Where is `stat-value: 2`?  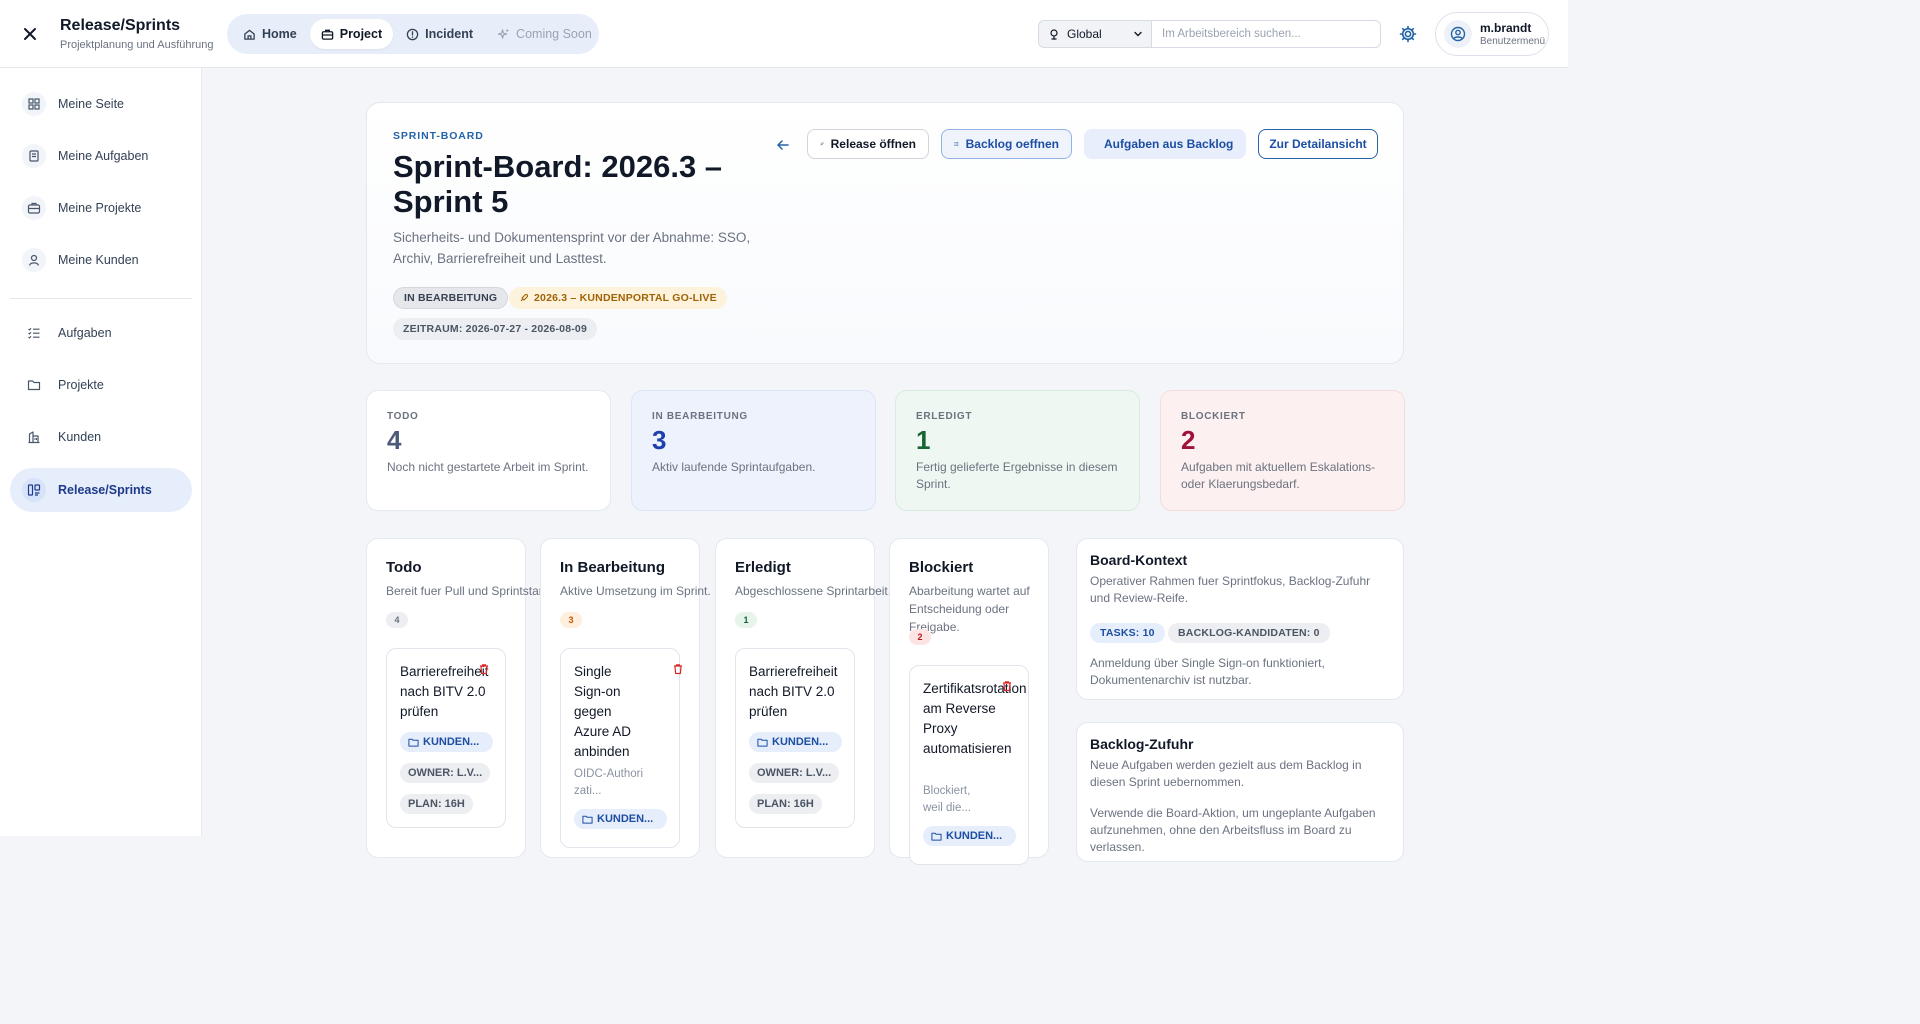 stat-value: 2 is located at coordinates (1188, 440).